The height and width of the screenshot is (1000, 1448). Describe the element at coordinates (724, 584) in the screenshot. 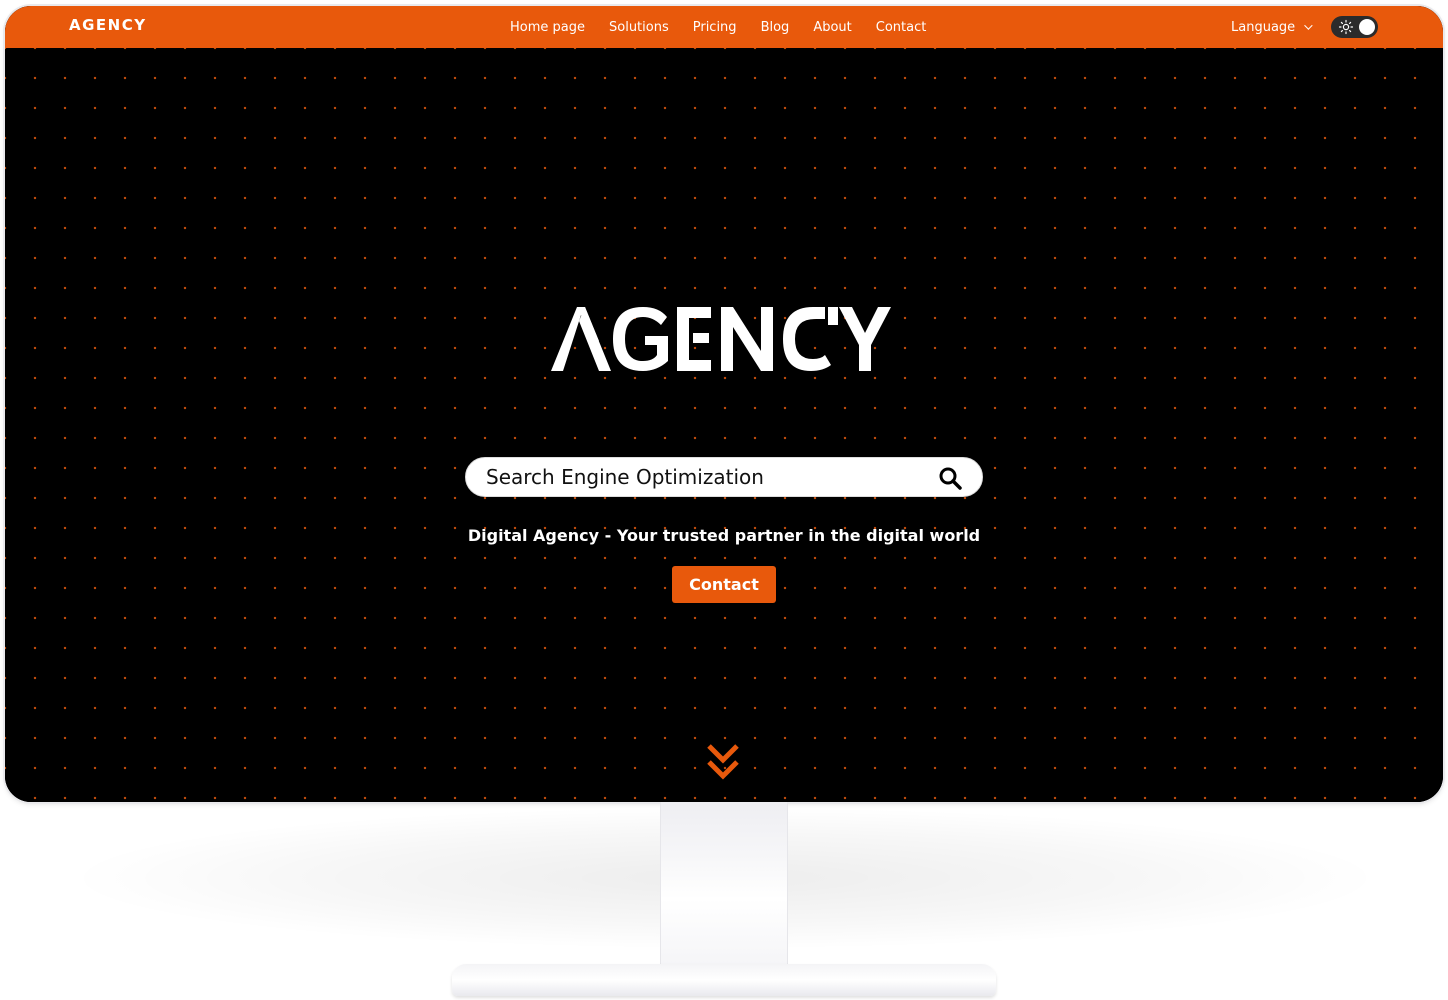

I see `contact-button: Contact` at that location.